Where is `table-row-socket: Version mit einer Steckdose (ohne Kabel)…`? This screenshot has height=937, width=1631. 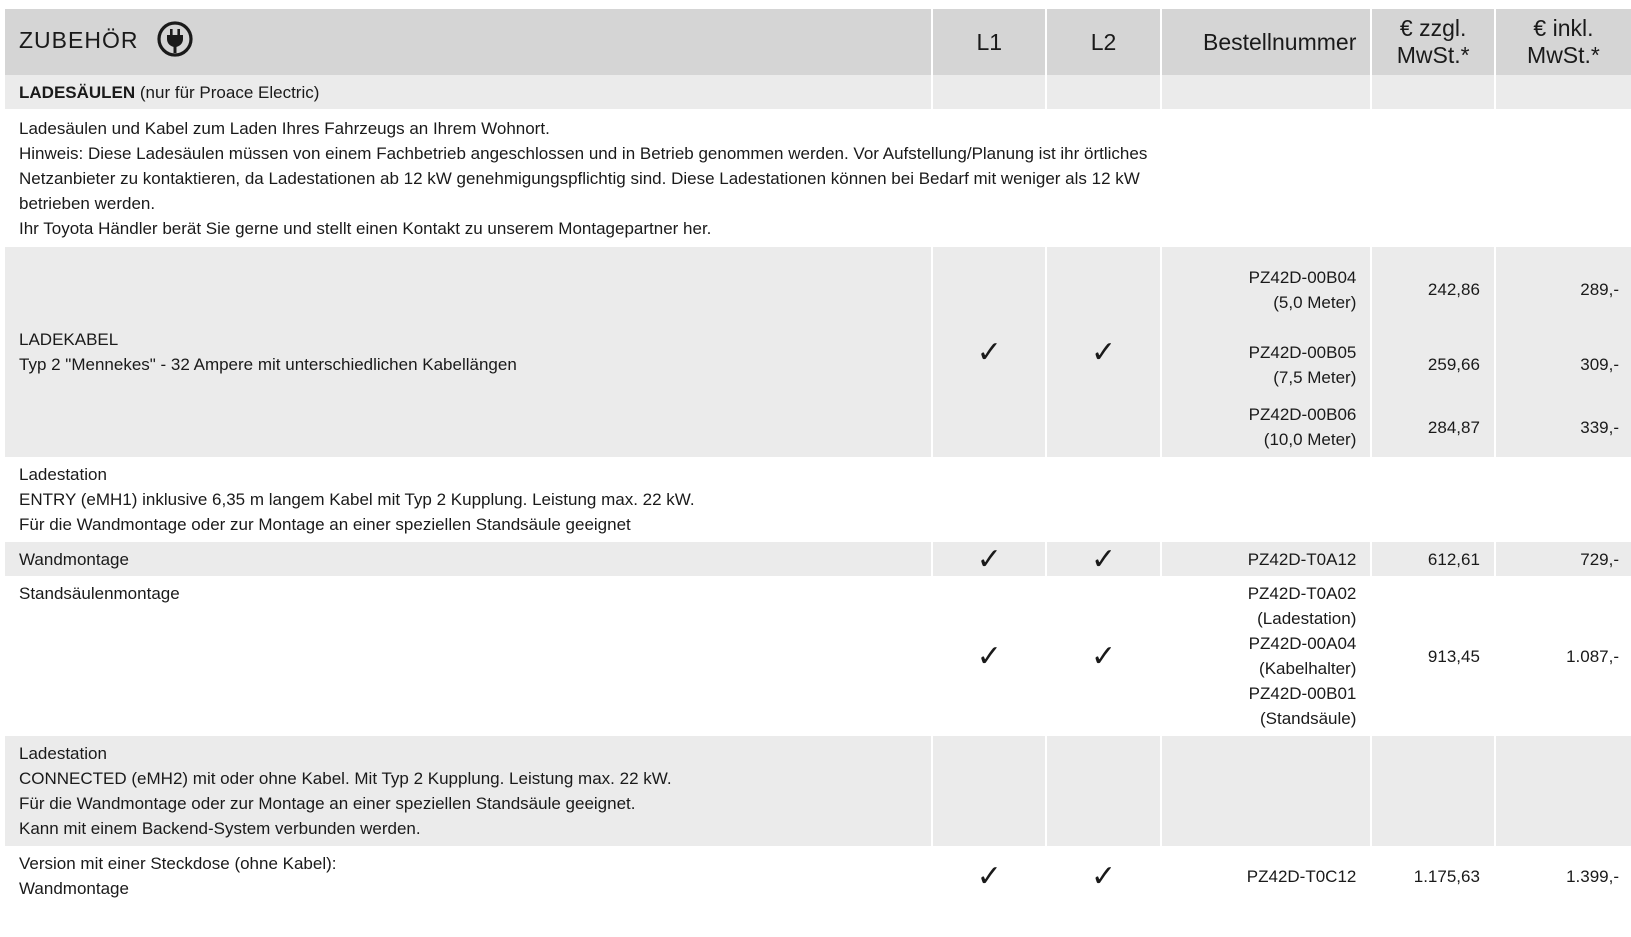 table-row-socket: Version mit einer Steckdose (ohne Kabel)… is located at coordinates (818, 876).